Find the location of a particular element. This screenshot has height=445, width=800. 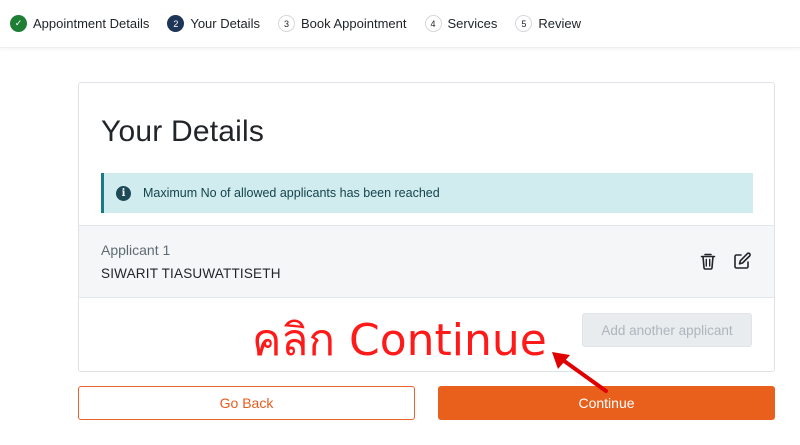

step-your-details: 2 Your Details is located at coordinates (213, 23).